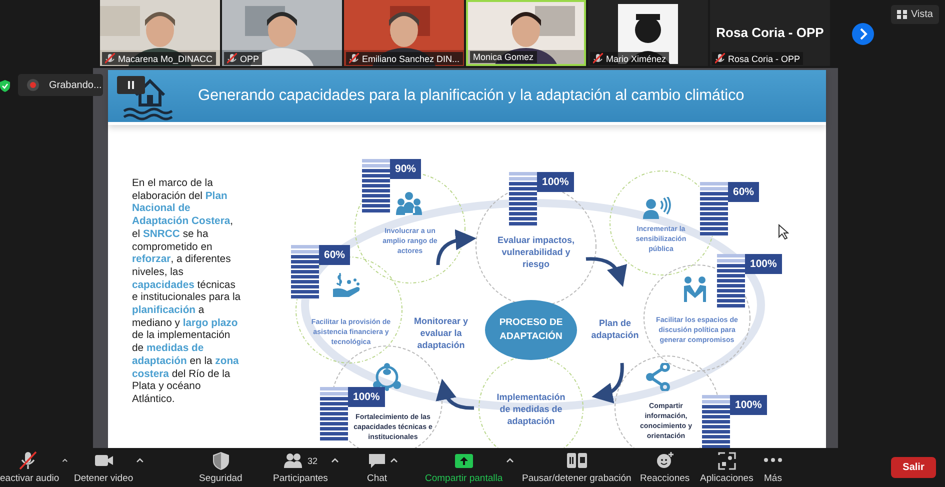 This screenshot has height=487, width=945. Describe the element at coordinates (636, 59) in the screenshot. I see `participant-name: Mario Ximénez` at that location.